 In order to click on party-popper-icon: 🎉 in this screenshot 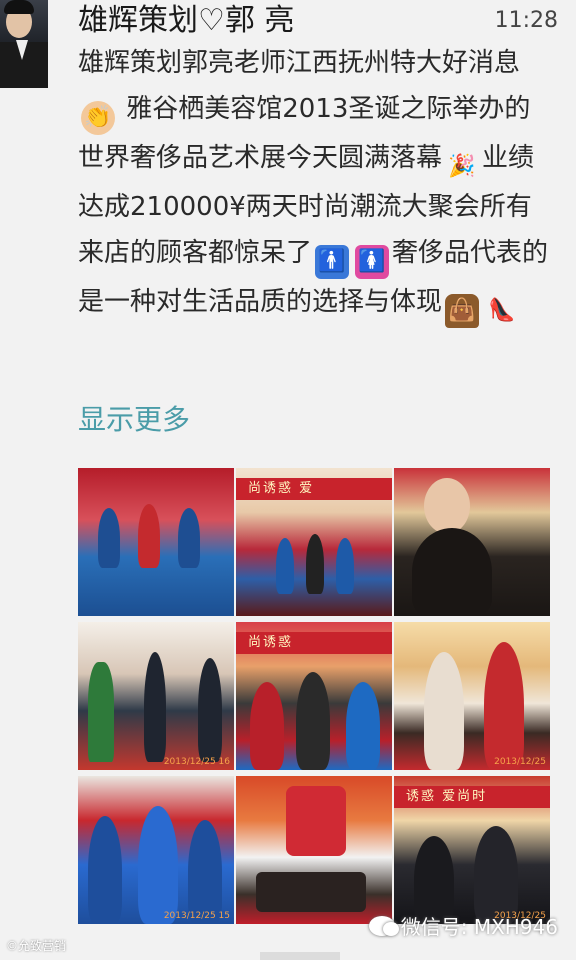, I will do `click(462, 166)`.